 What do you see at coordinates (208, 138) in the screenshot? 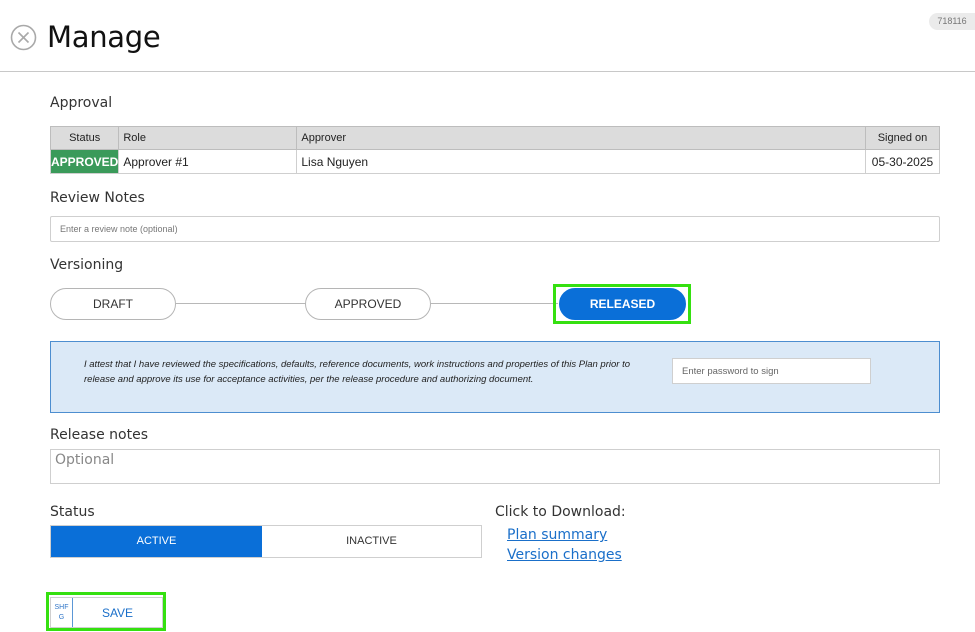
I see `column-header-role: Role` at bounding box center [208, 138].